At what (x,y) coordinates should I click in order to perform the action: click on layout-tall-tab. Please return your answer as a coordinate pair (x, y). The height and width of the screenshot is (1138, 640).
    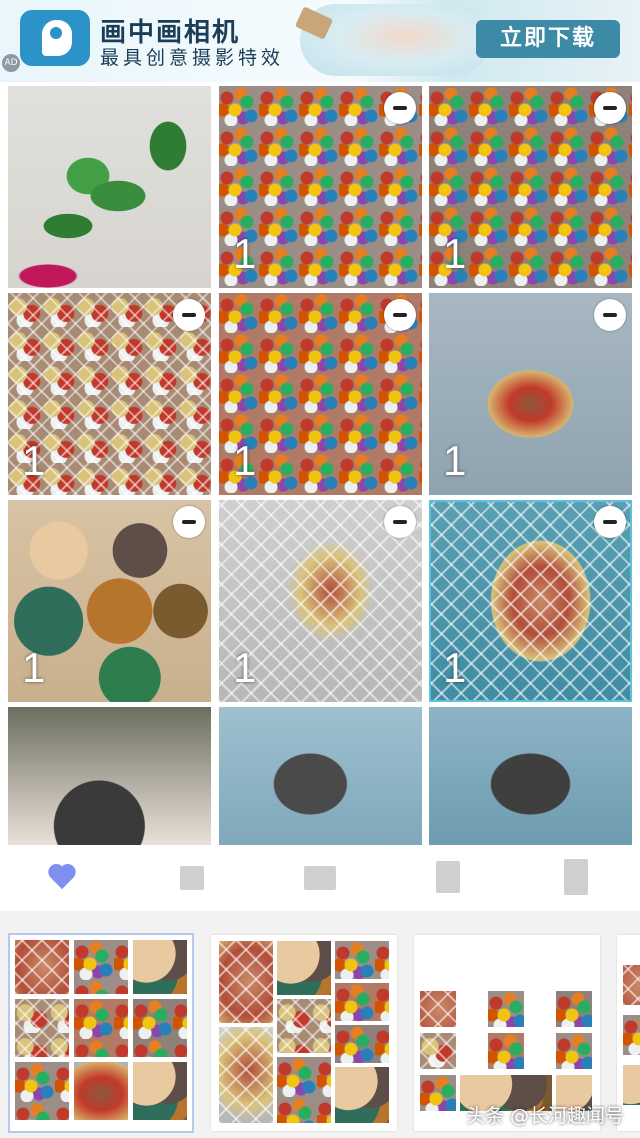
    Looking at the image, I should click on (448, 878).